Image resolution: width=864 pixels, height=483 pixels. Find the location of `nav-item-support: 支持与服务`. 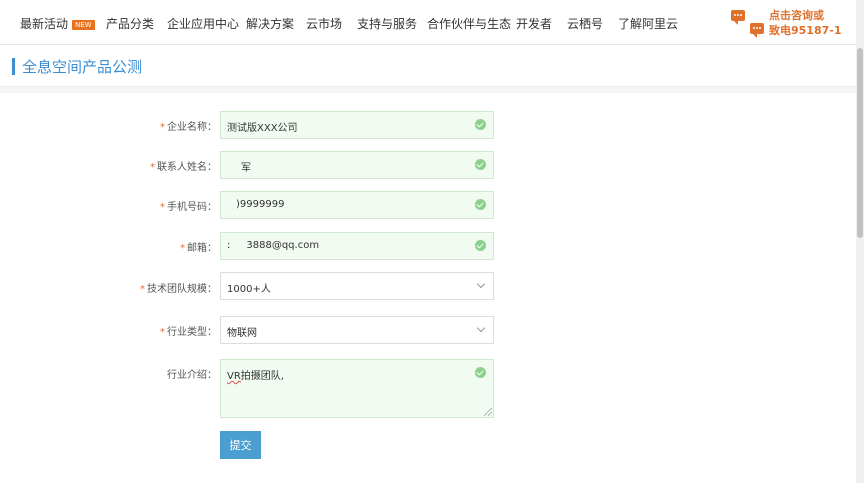

nav-item-support: 支持与服务 is located at coordinates (387, 23).